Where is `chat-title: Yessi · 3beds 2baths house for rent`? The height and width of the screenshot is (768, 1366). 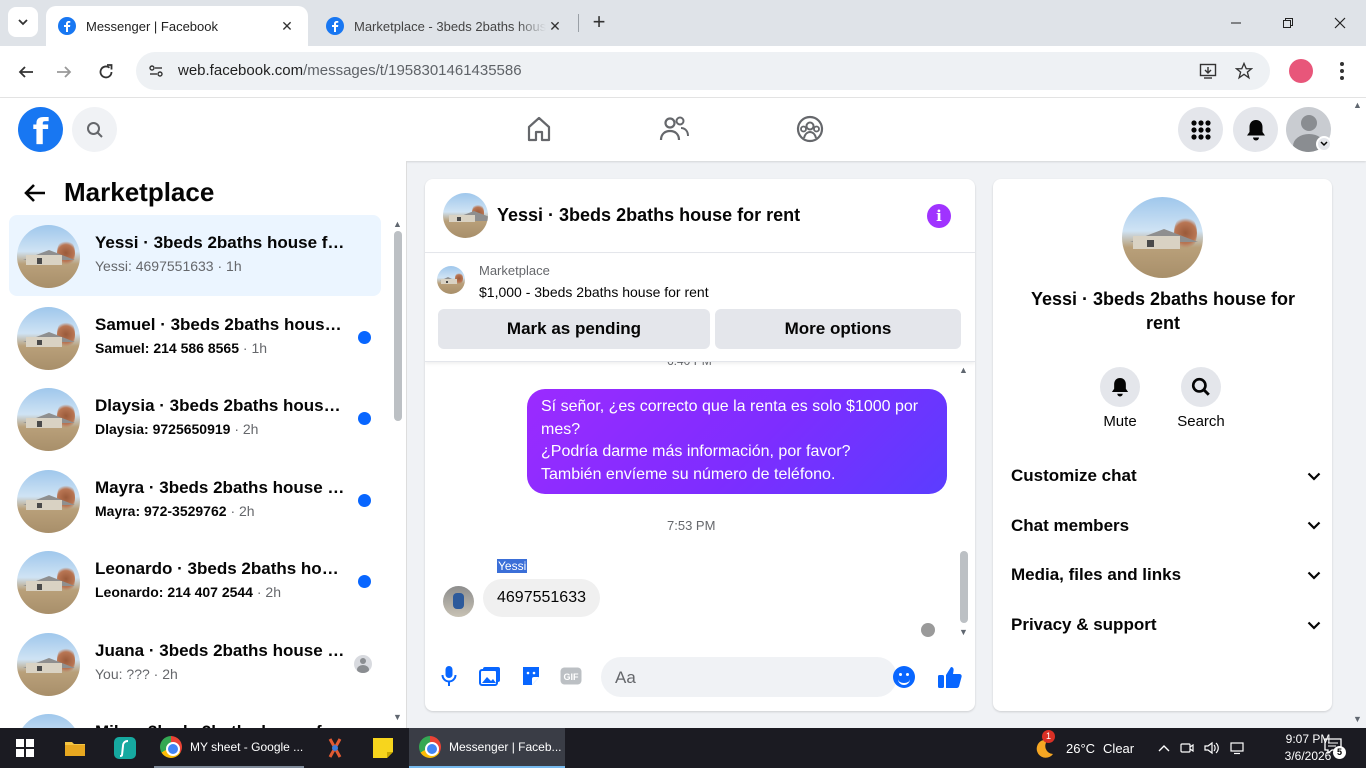 chat-title: Yessi · 3beds 2baths house for rent is located at coordinates (648, 215).